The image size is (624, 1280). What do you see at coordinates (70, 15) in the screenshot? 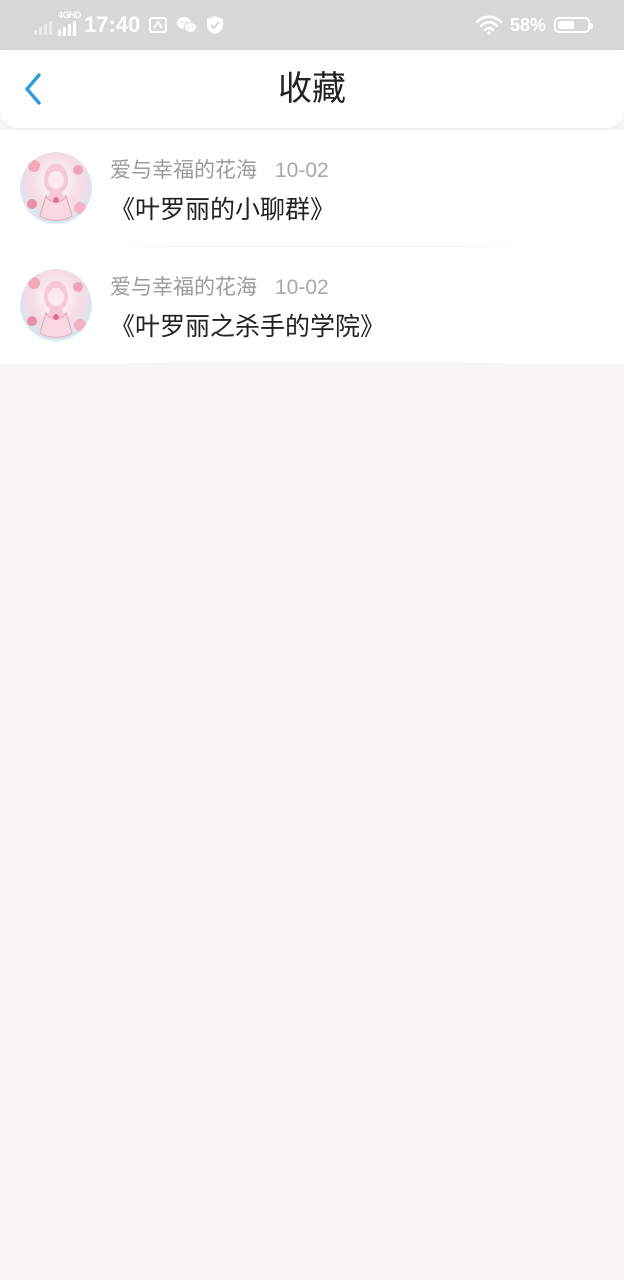
I see `network-type-label: 4GHD` at bounding box center [70, 15].